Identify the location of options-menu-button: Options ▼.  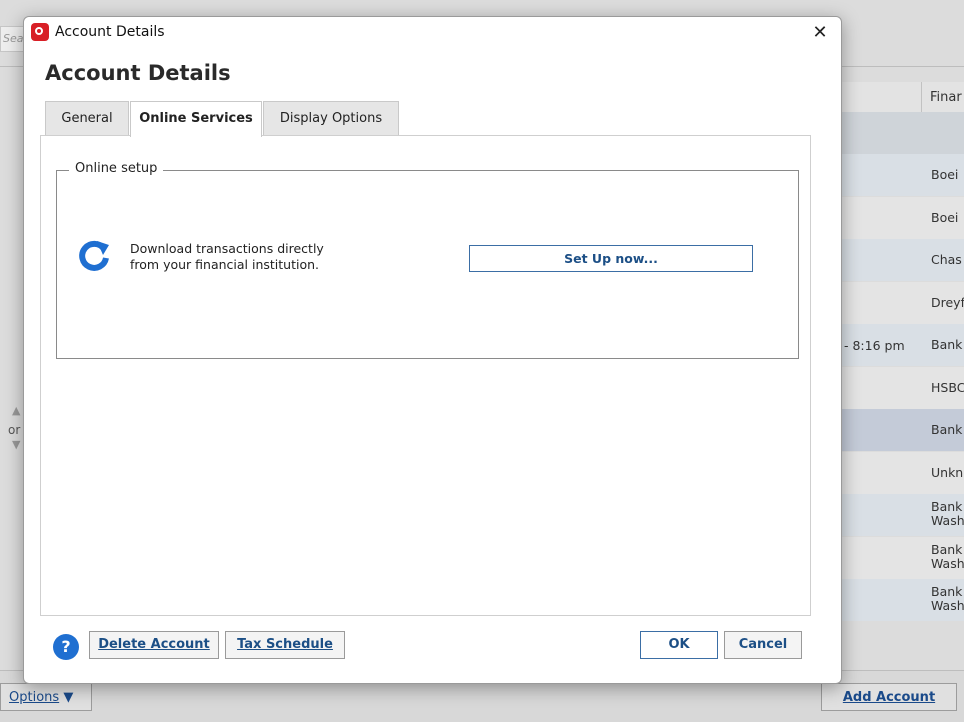
(46, 697).